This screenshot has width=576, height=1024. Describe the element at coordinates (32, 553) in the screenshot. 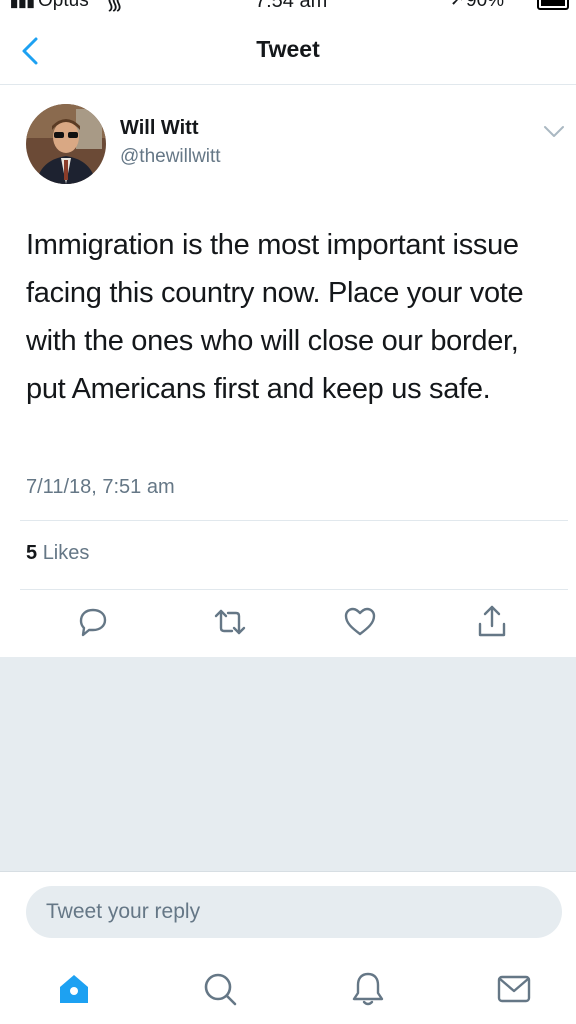

I see `likes-number: 5` at that location.